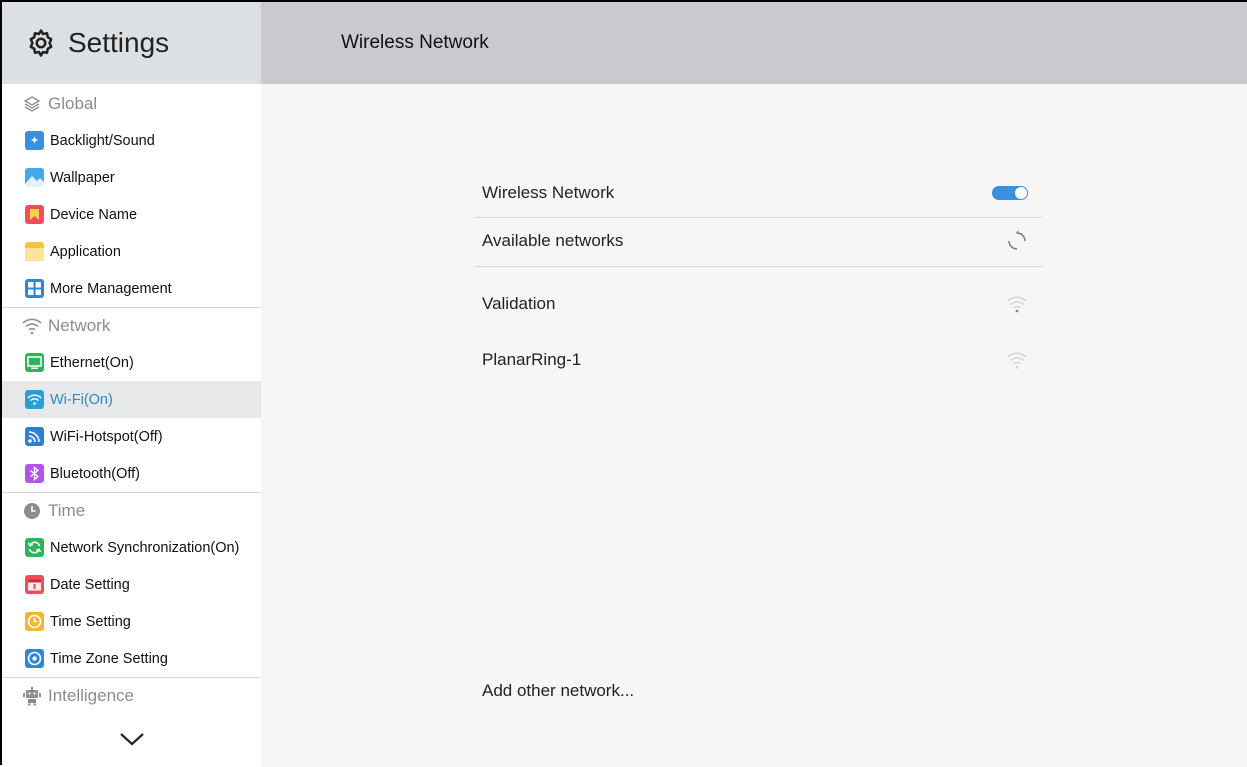  Describe the element at coordinates (131, 177) in the screenshot. I see `sidebar-item-wallpaper: Wallpaper` at that location.